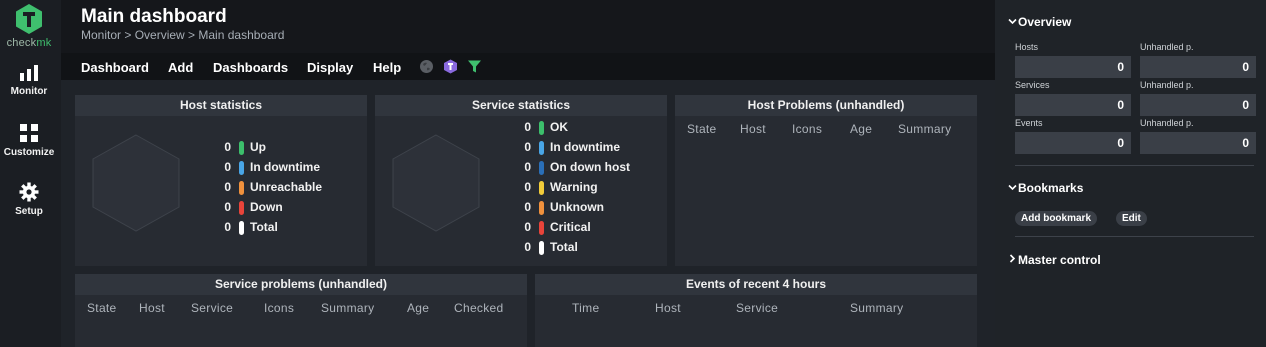 The image size is (1266, 347). Describe the element at coordinates (521, 105) in the screenshot. I see `dashlet-title: Service statistics` at that location.